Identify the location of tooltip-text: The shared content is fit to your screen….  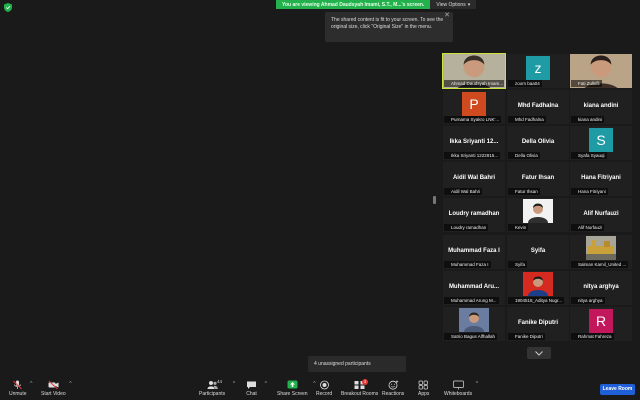
(387, 23).